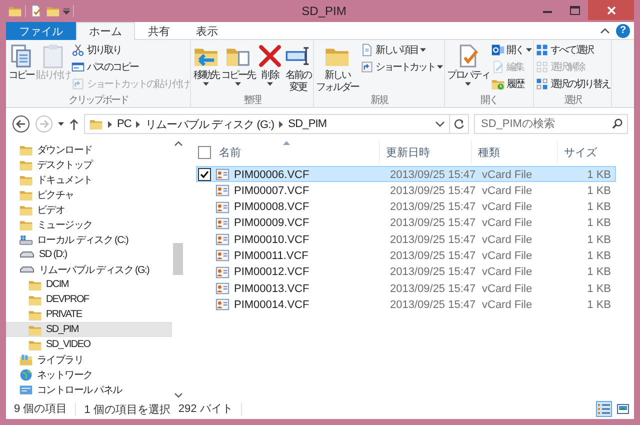 This screenshot has width=640, height=425. What do you see at coordinates (130, 67) in the screenshot?
I see `ribbon-button: パスのコピー` at bounding box center [130, 67].